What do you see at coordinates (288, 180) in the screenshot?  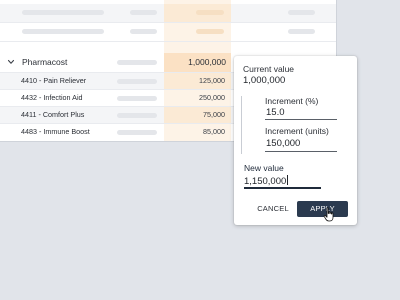 I see `text-caret` at bounding box center [288, 180].